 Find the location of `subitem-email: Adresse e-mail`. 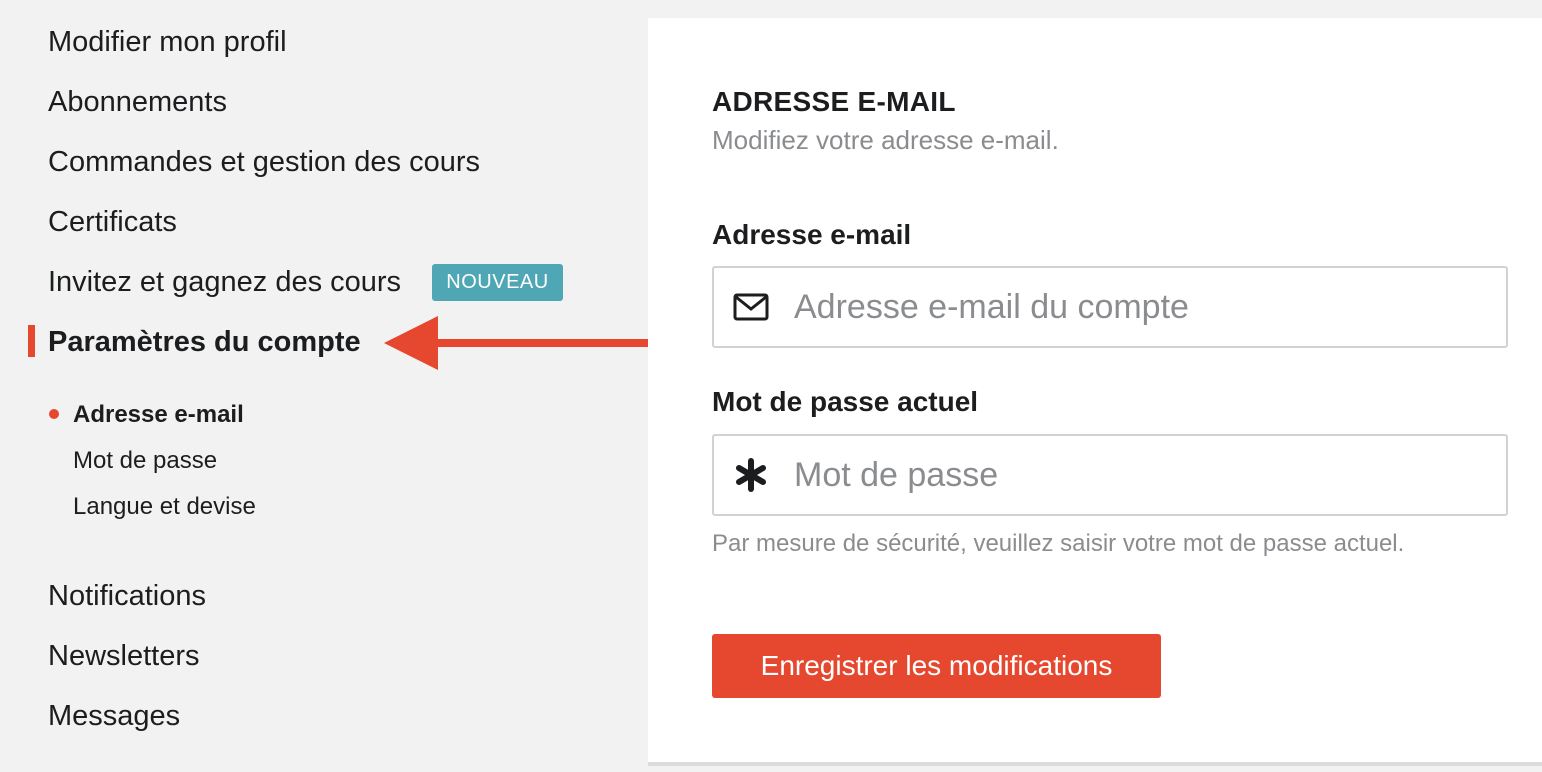

subitem-email: Adresse e-mail is located at coordinates (158, 415).